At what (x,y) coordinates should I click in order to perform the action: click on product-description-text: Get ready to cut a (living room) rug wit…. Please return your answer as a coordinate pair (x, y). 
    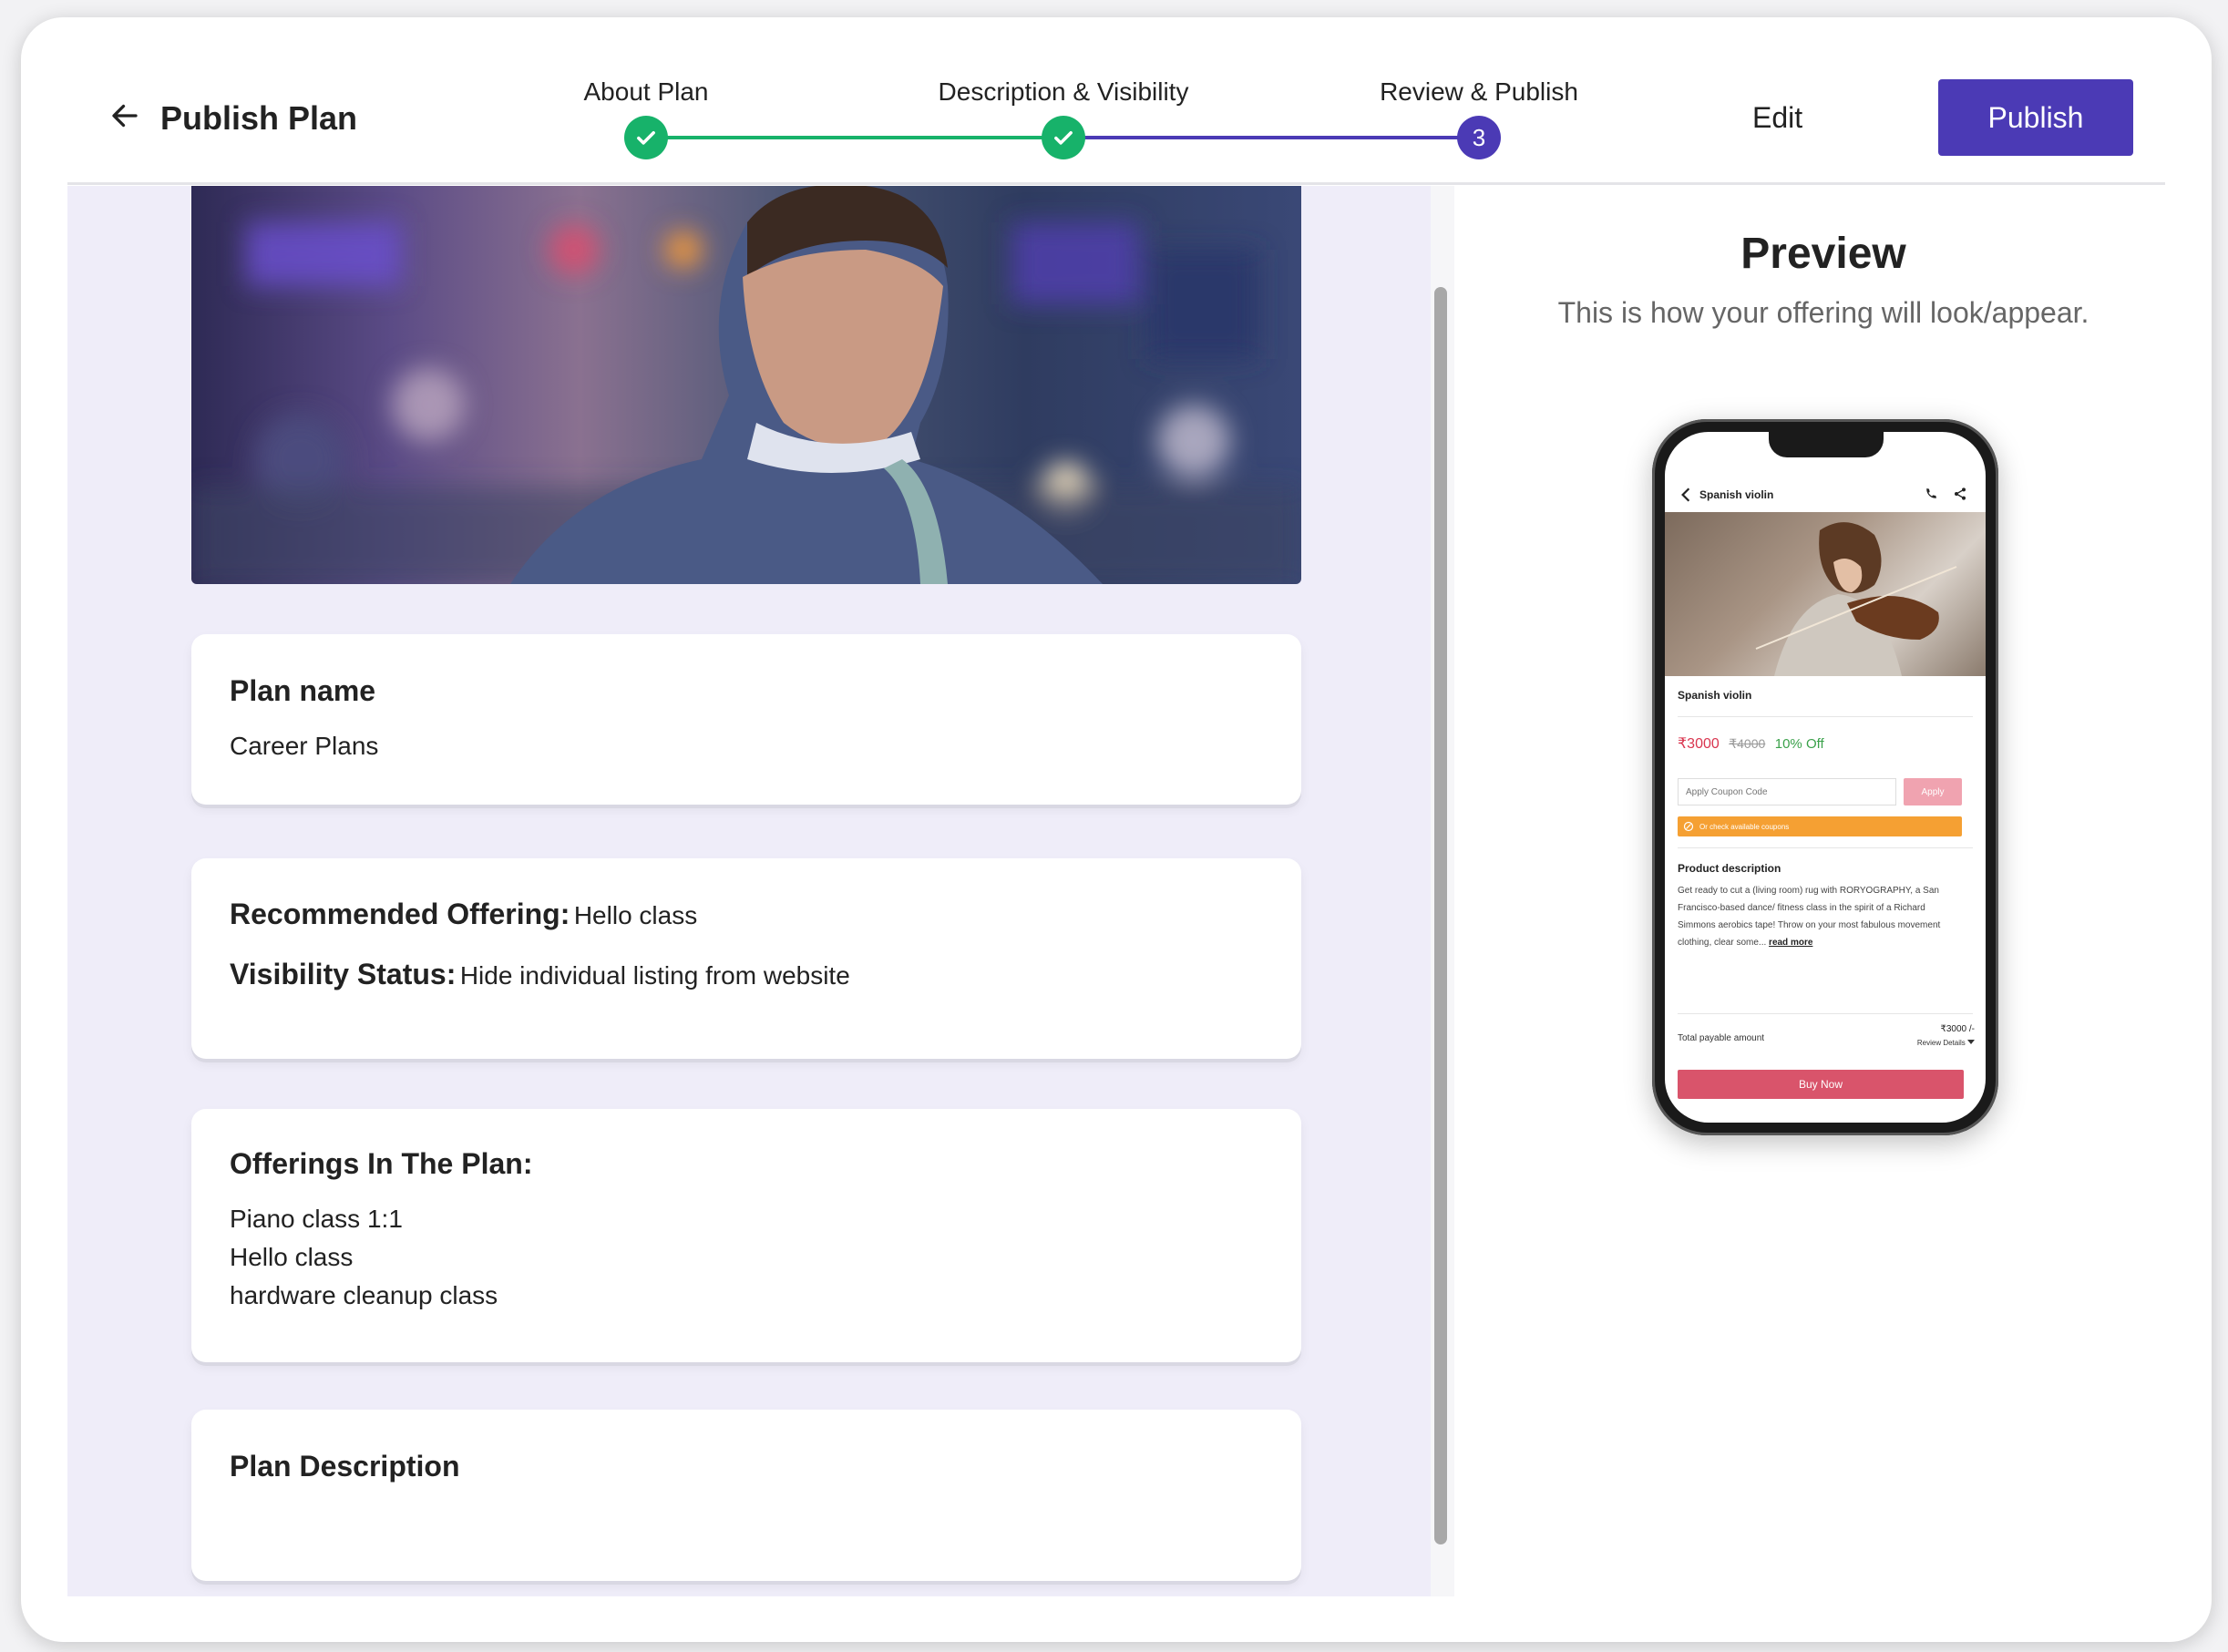
    Looking at the image, I should click on (1814, 916).